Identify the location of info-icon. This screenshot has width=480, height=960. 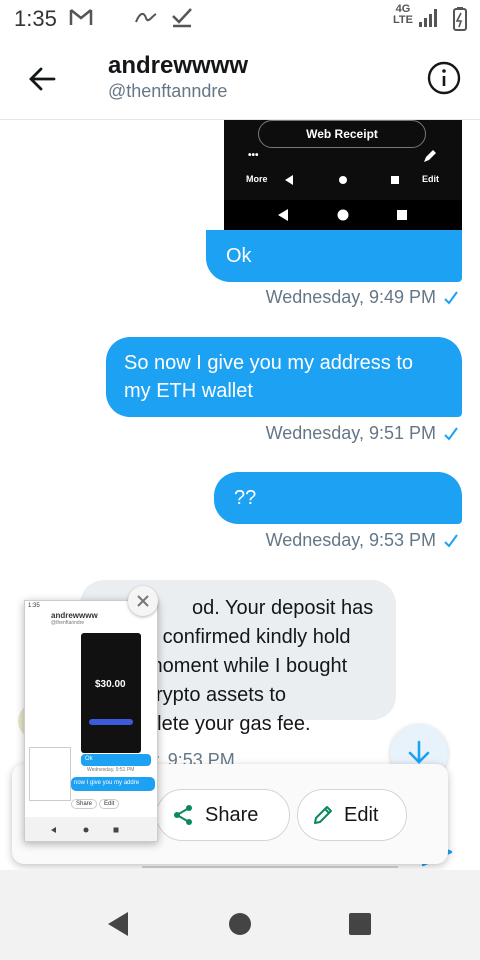
(444, 78).